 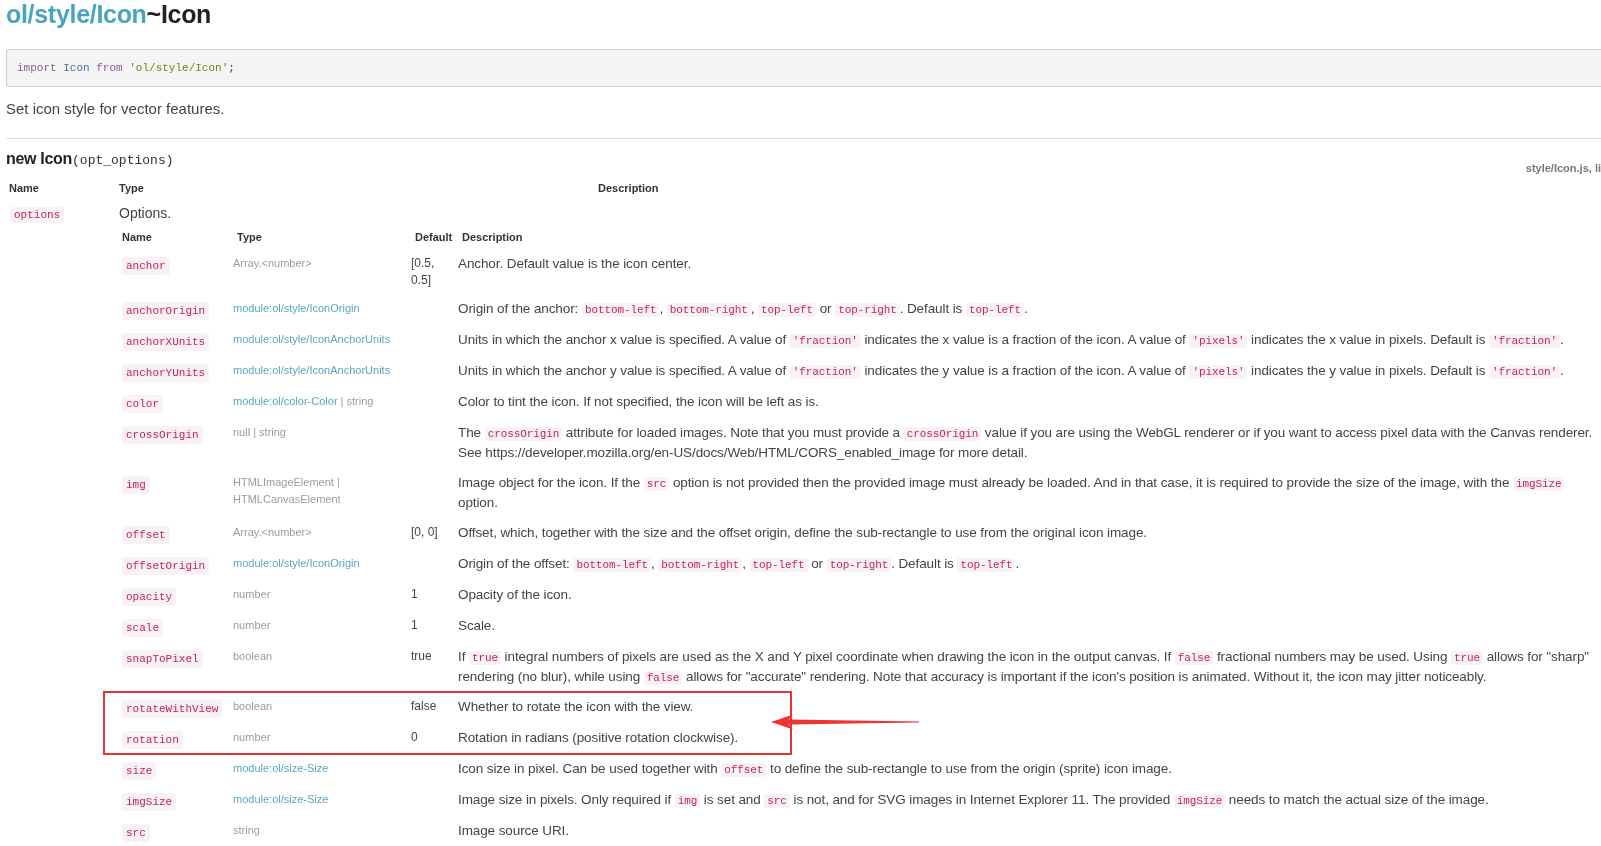 I want to click on description-text: Units in which the anchor y value is specified. A value of 'fraction' indicates the y value is a fraction of the icon. A value of 'pixels' indicates the y value in pixels. Default is 'fraction' ., so click(x=1011, y=371).